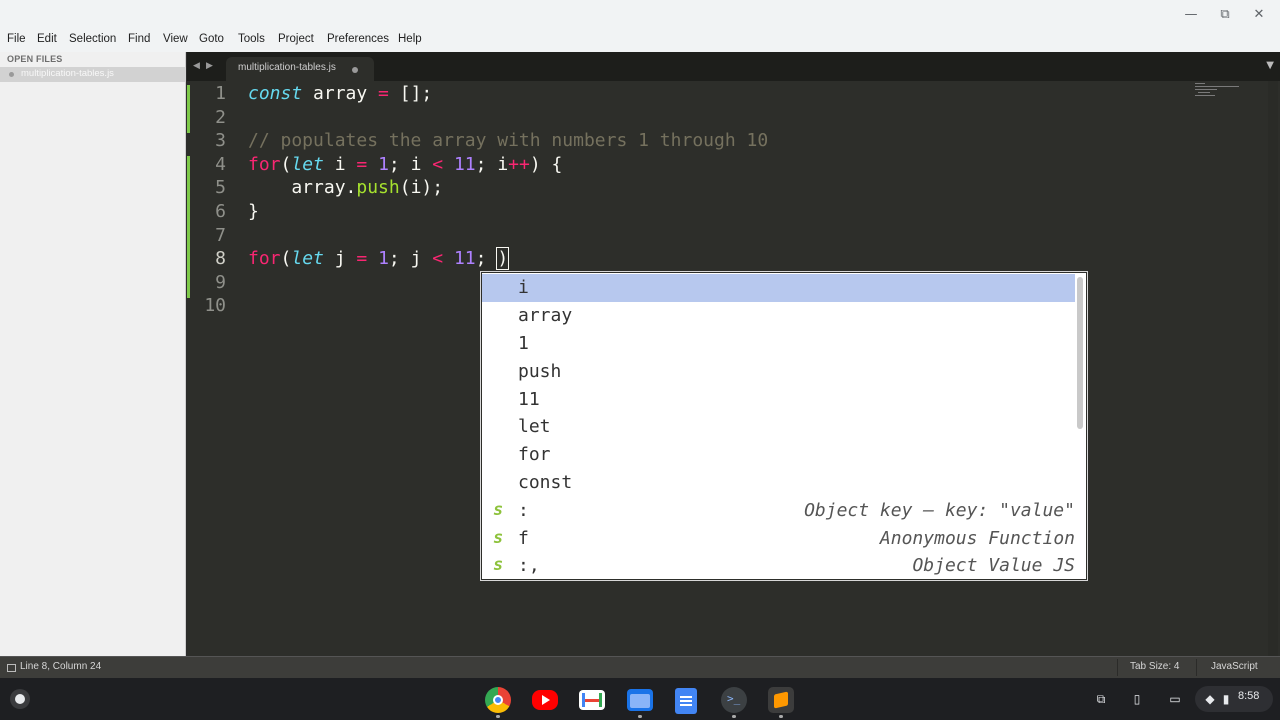 Image resolution: width=1280 pixels, height=720 pixels. Describe the element at coordinates (220, 164) in the screenshot. I see `line-number: 4` at that location.